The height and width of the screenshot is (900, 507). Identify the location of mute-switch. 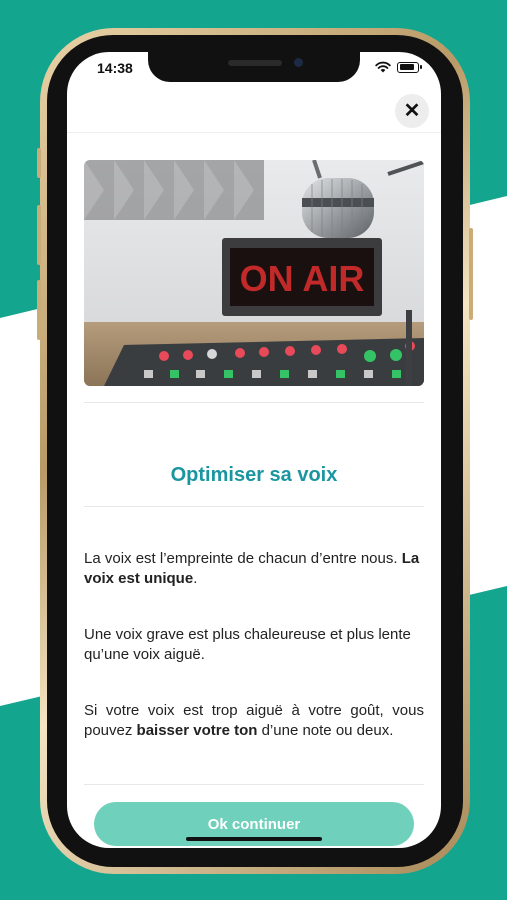
(39, 163).